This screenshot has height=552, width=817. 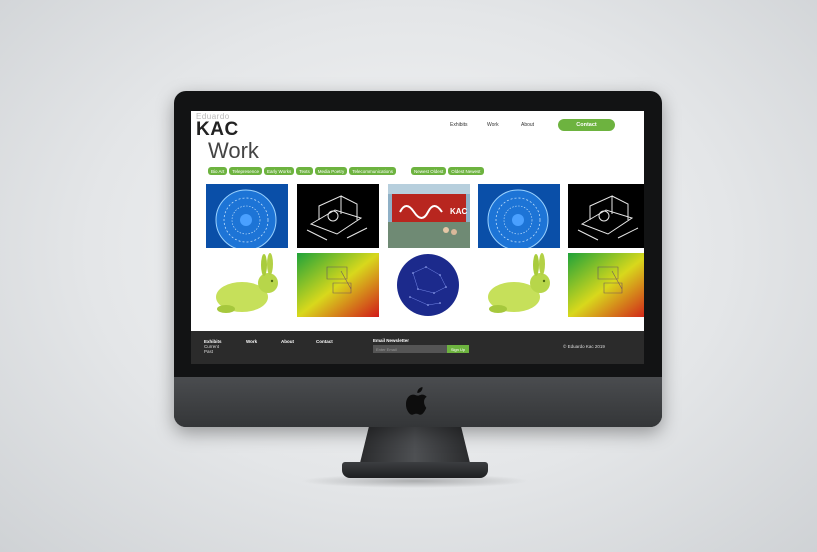 What do you see at coordinates (208, 351) in the screenshot?
I see `footer-past: Past` at bounding box center [208, 351].